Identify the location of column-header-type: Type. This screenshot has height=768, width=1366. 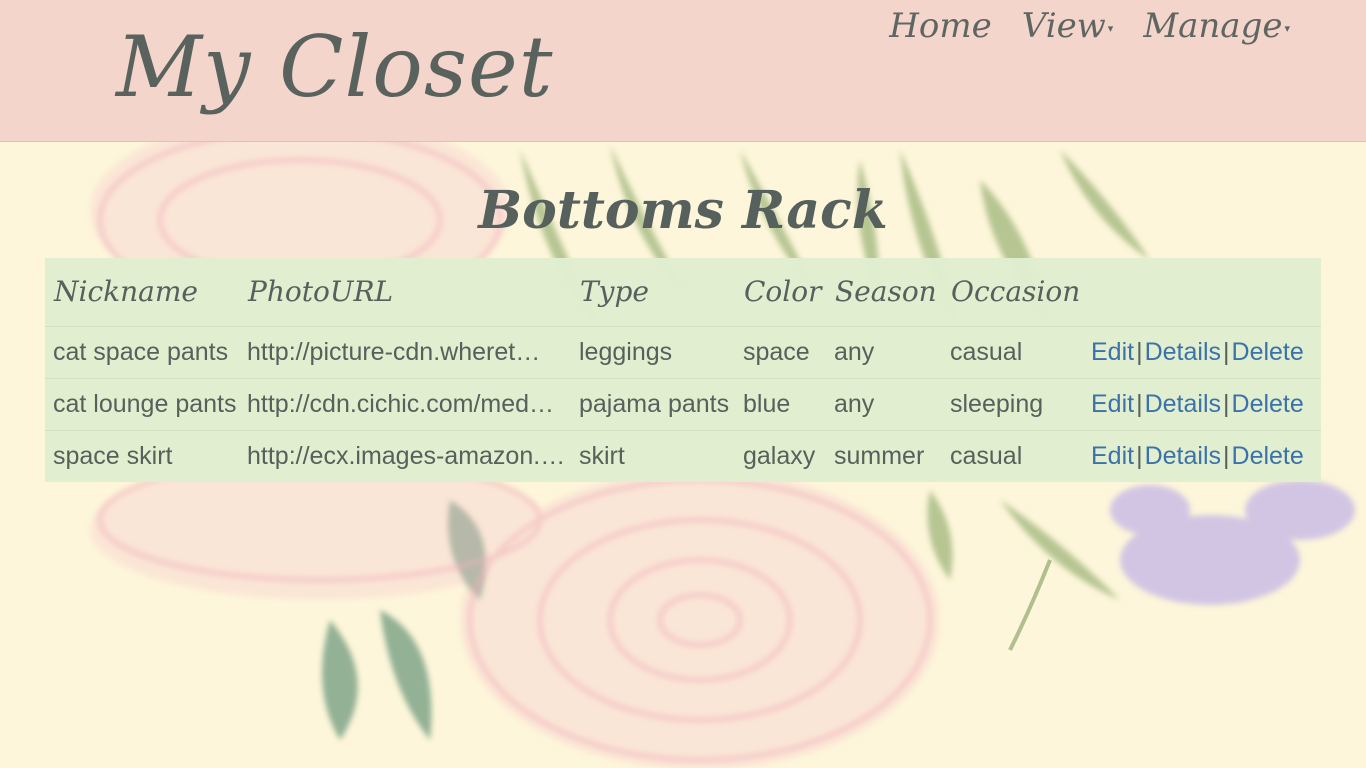
(614, 292).